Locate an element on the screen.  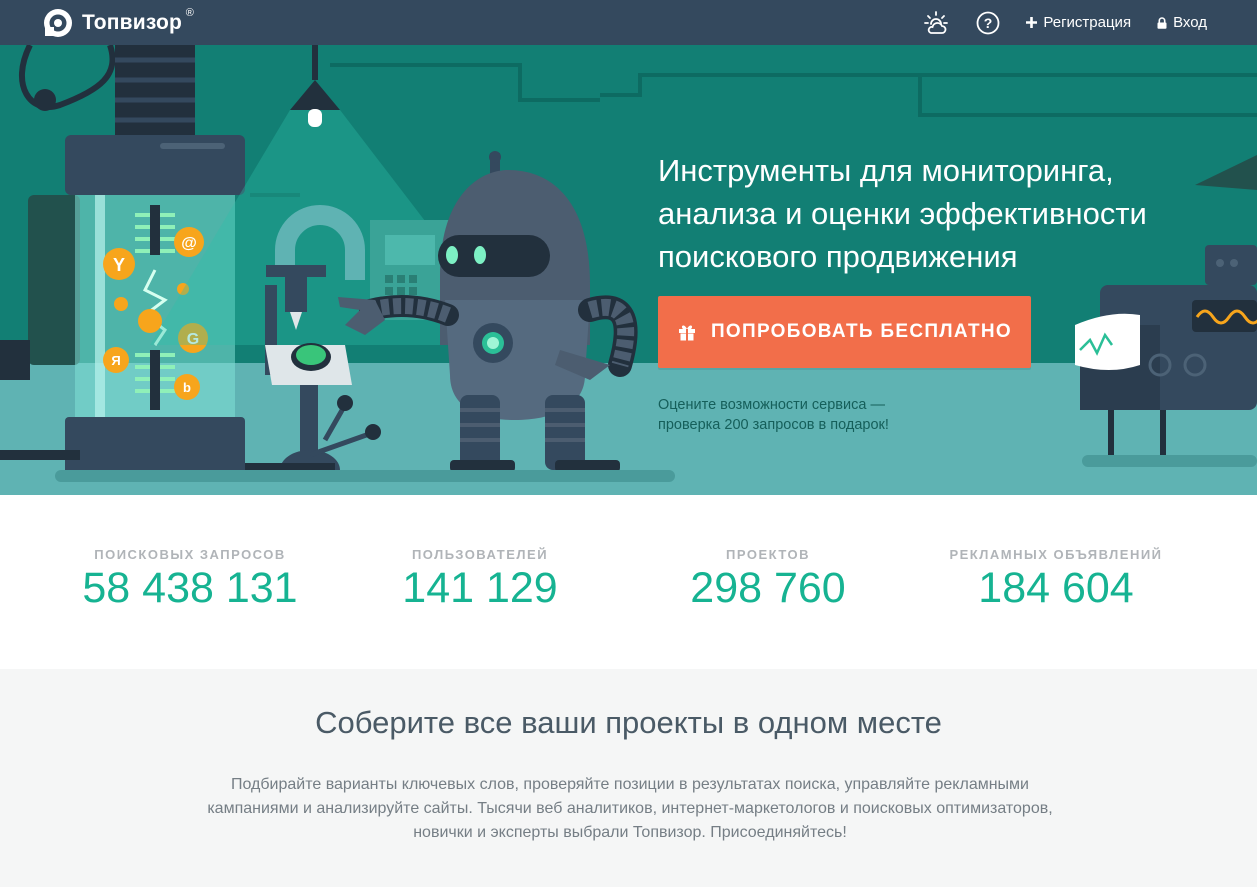
stat-label: ПОИСКОВЫХ ЗАПРОСОВ is located at coordinates (190, 554).